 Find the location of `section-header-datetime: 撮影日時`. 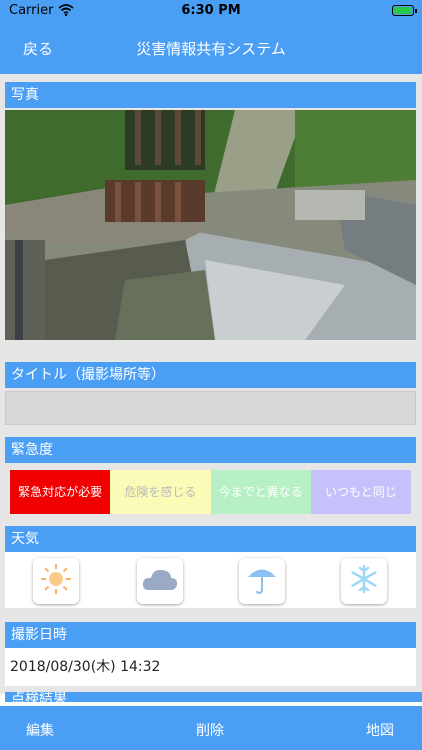

section-header-datetime: 撮影日時 is located at coordinates (210, 635).